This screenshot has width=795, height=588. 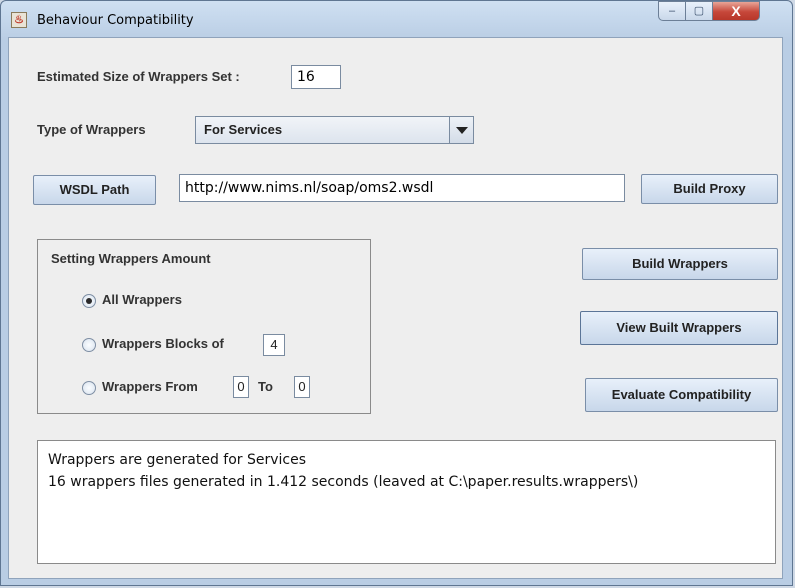 What do you see at coordinates (316, 77) in the screenshot?
I see `size-input: 16` at bounding box center [316, 77].